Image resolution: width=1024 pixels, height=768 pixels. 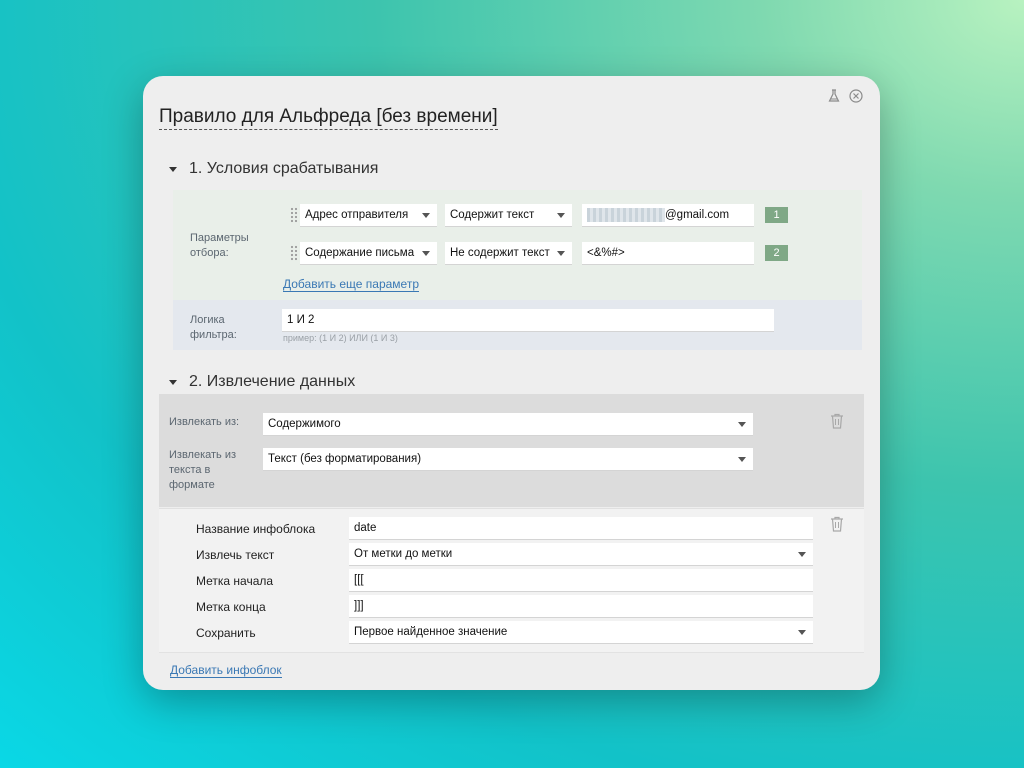 I want to click on rule-title: Правило для Альфреда [без времени], so click(x=328, y=118).